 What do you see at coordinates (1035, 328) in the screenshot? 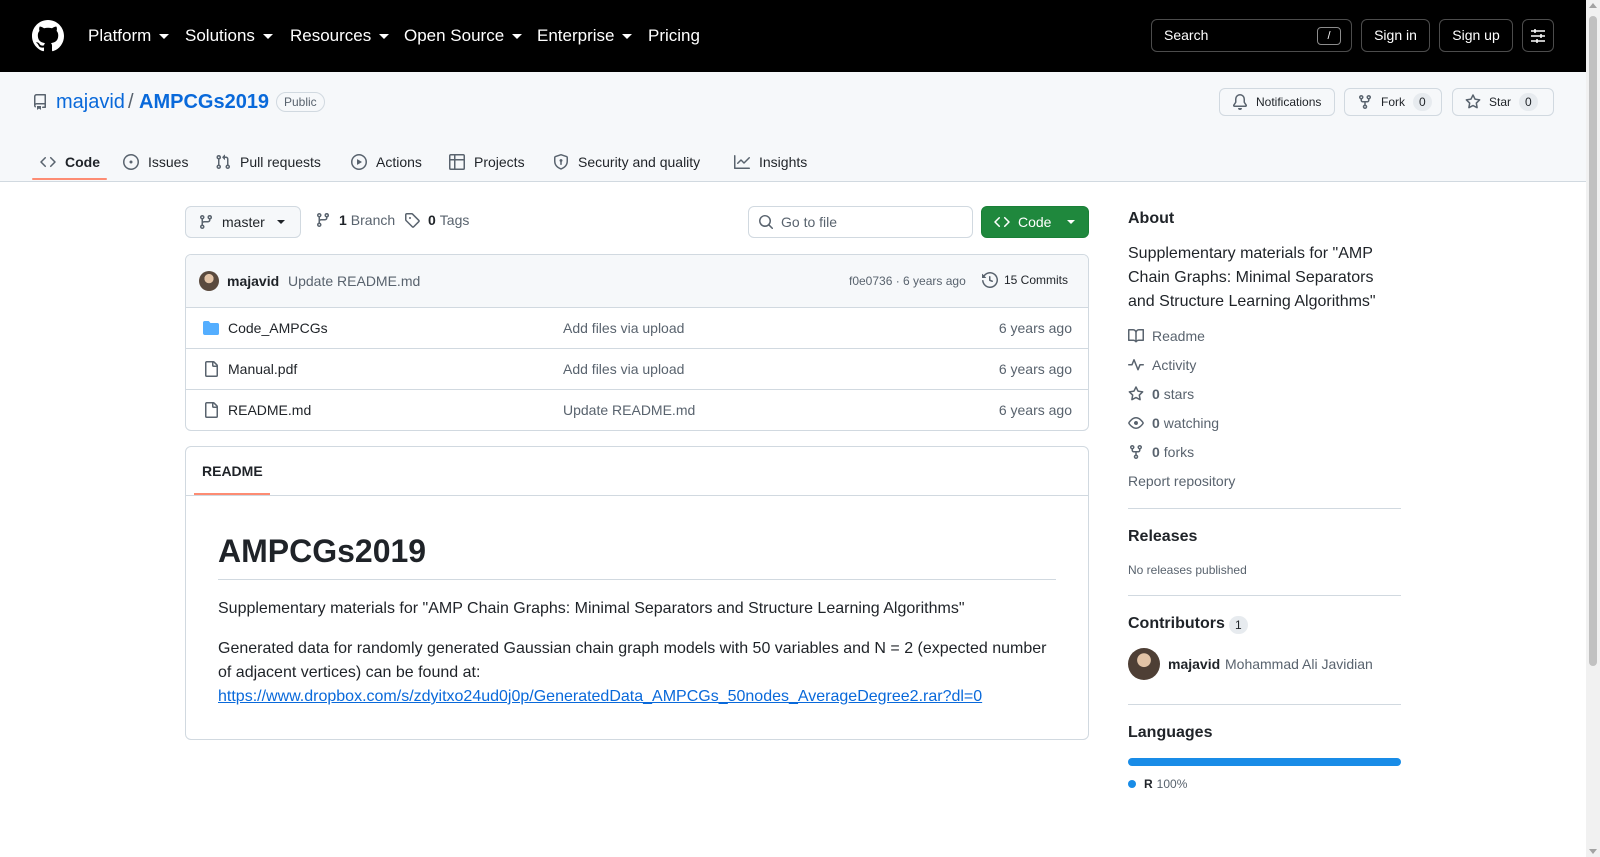
I see `file-age: 6 years ago` at bounding box center [1035, 328].